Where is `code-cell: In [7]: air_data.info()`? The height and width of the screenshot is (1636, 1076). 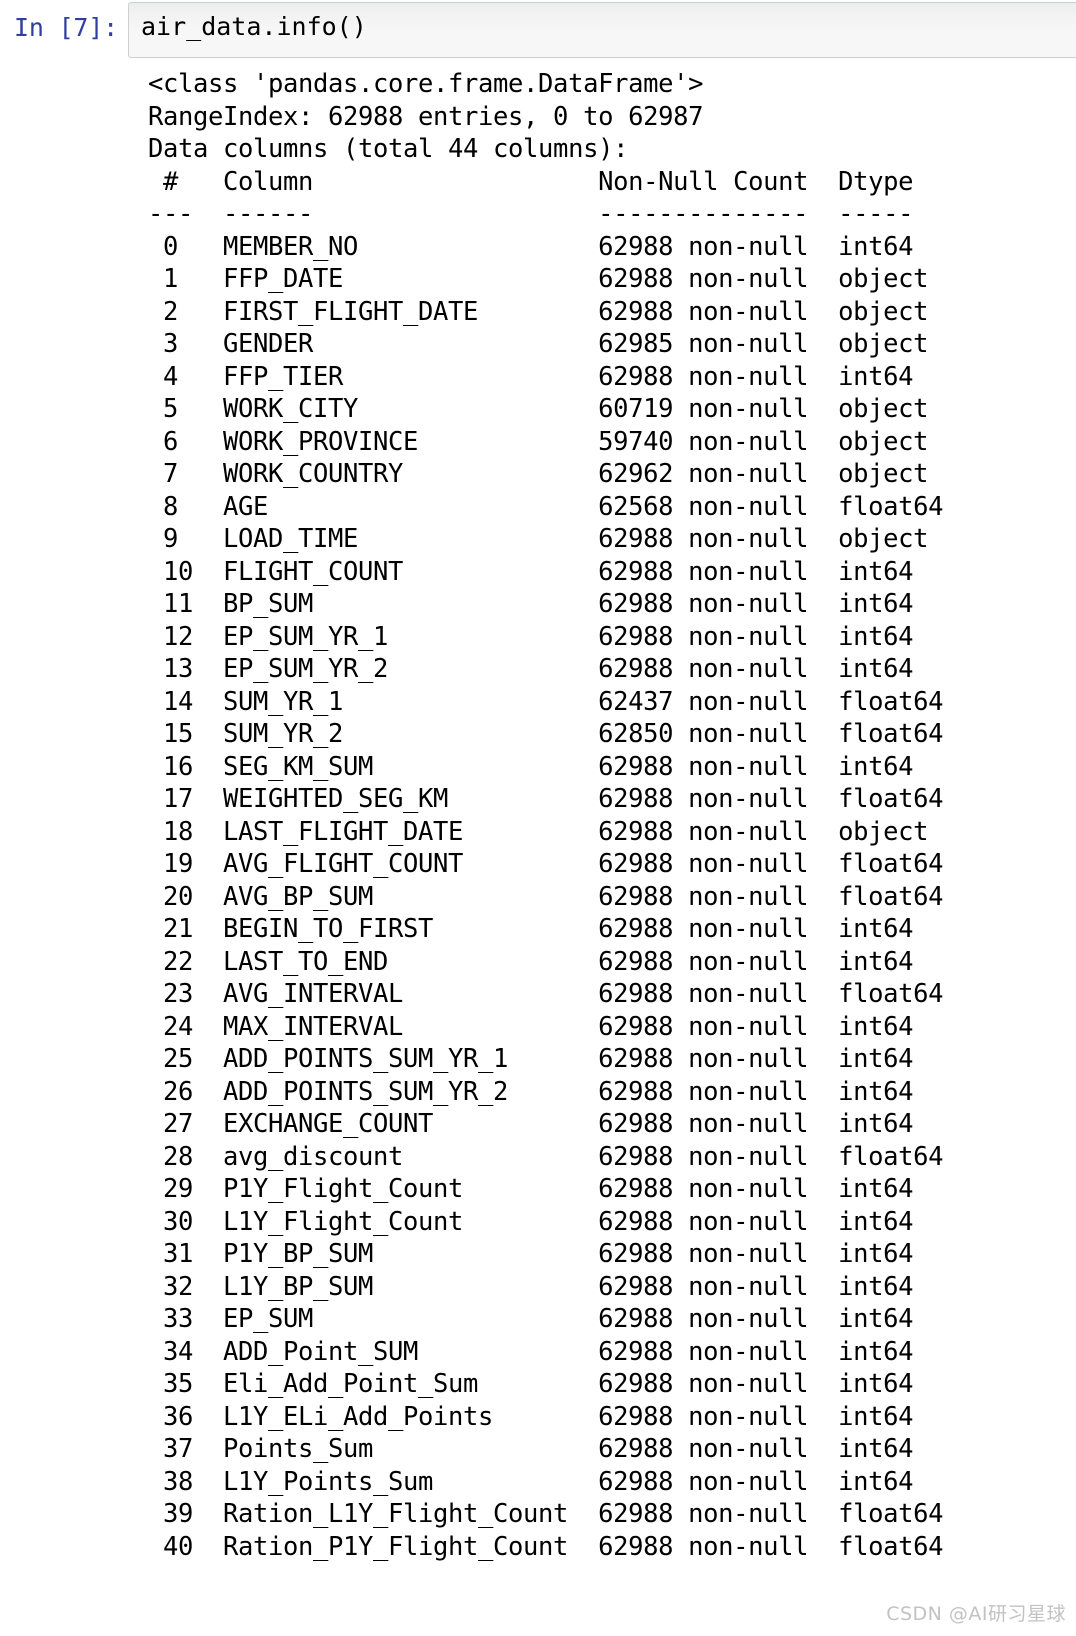
code-cell: In [7]: air_data.info() is located at coordinates (538, 31).